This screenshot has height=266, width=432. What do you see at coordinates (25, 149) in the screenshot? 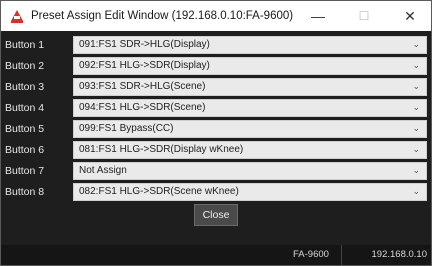
I see `row-label: Button 6` at bounding box center [25, 149].